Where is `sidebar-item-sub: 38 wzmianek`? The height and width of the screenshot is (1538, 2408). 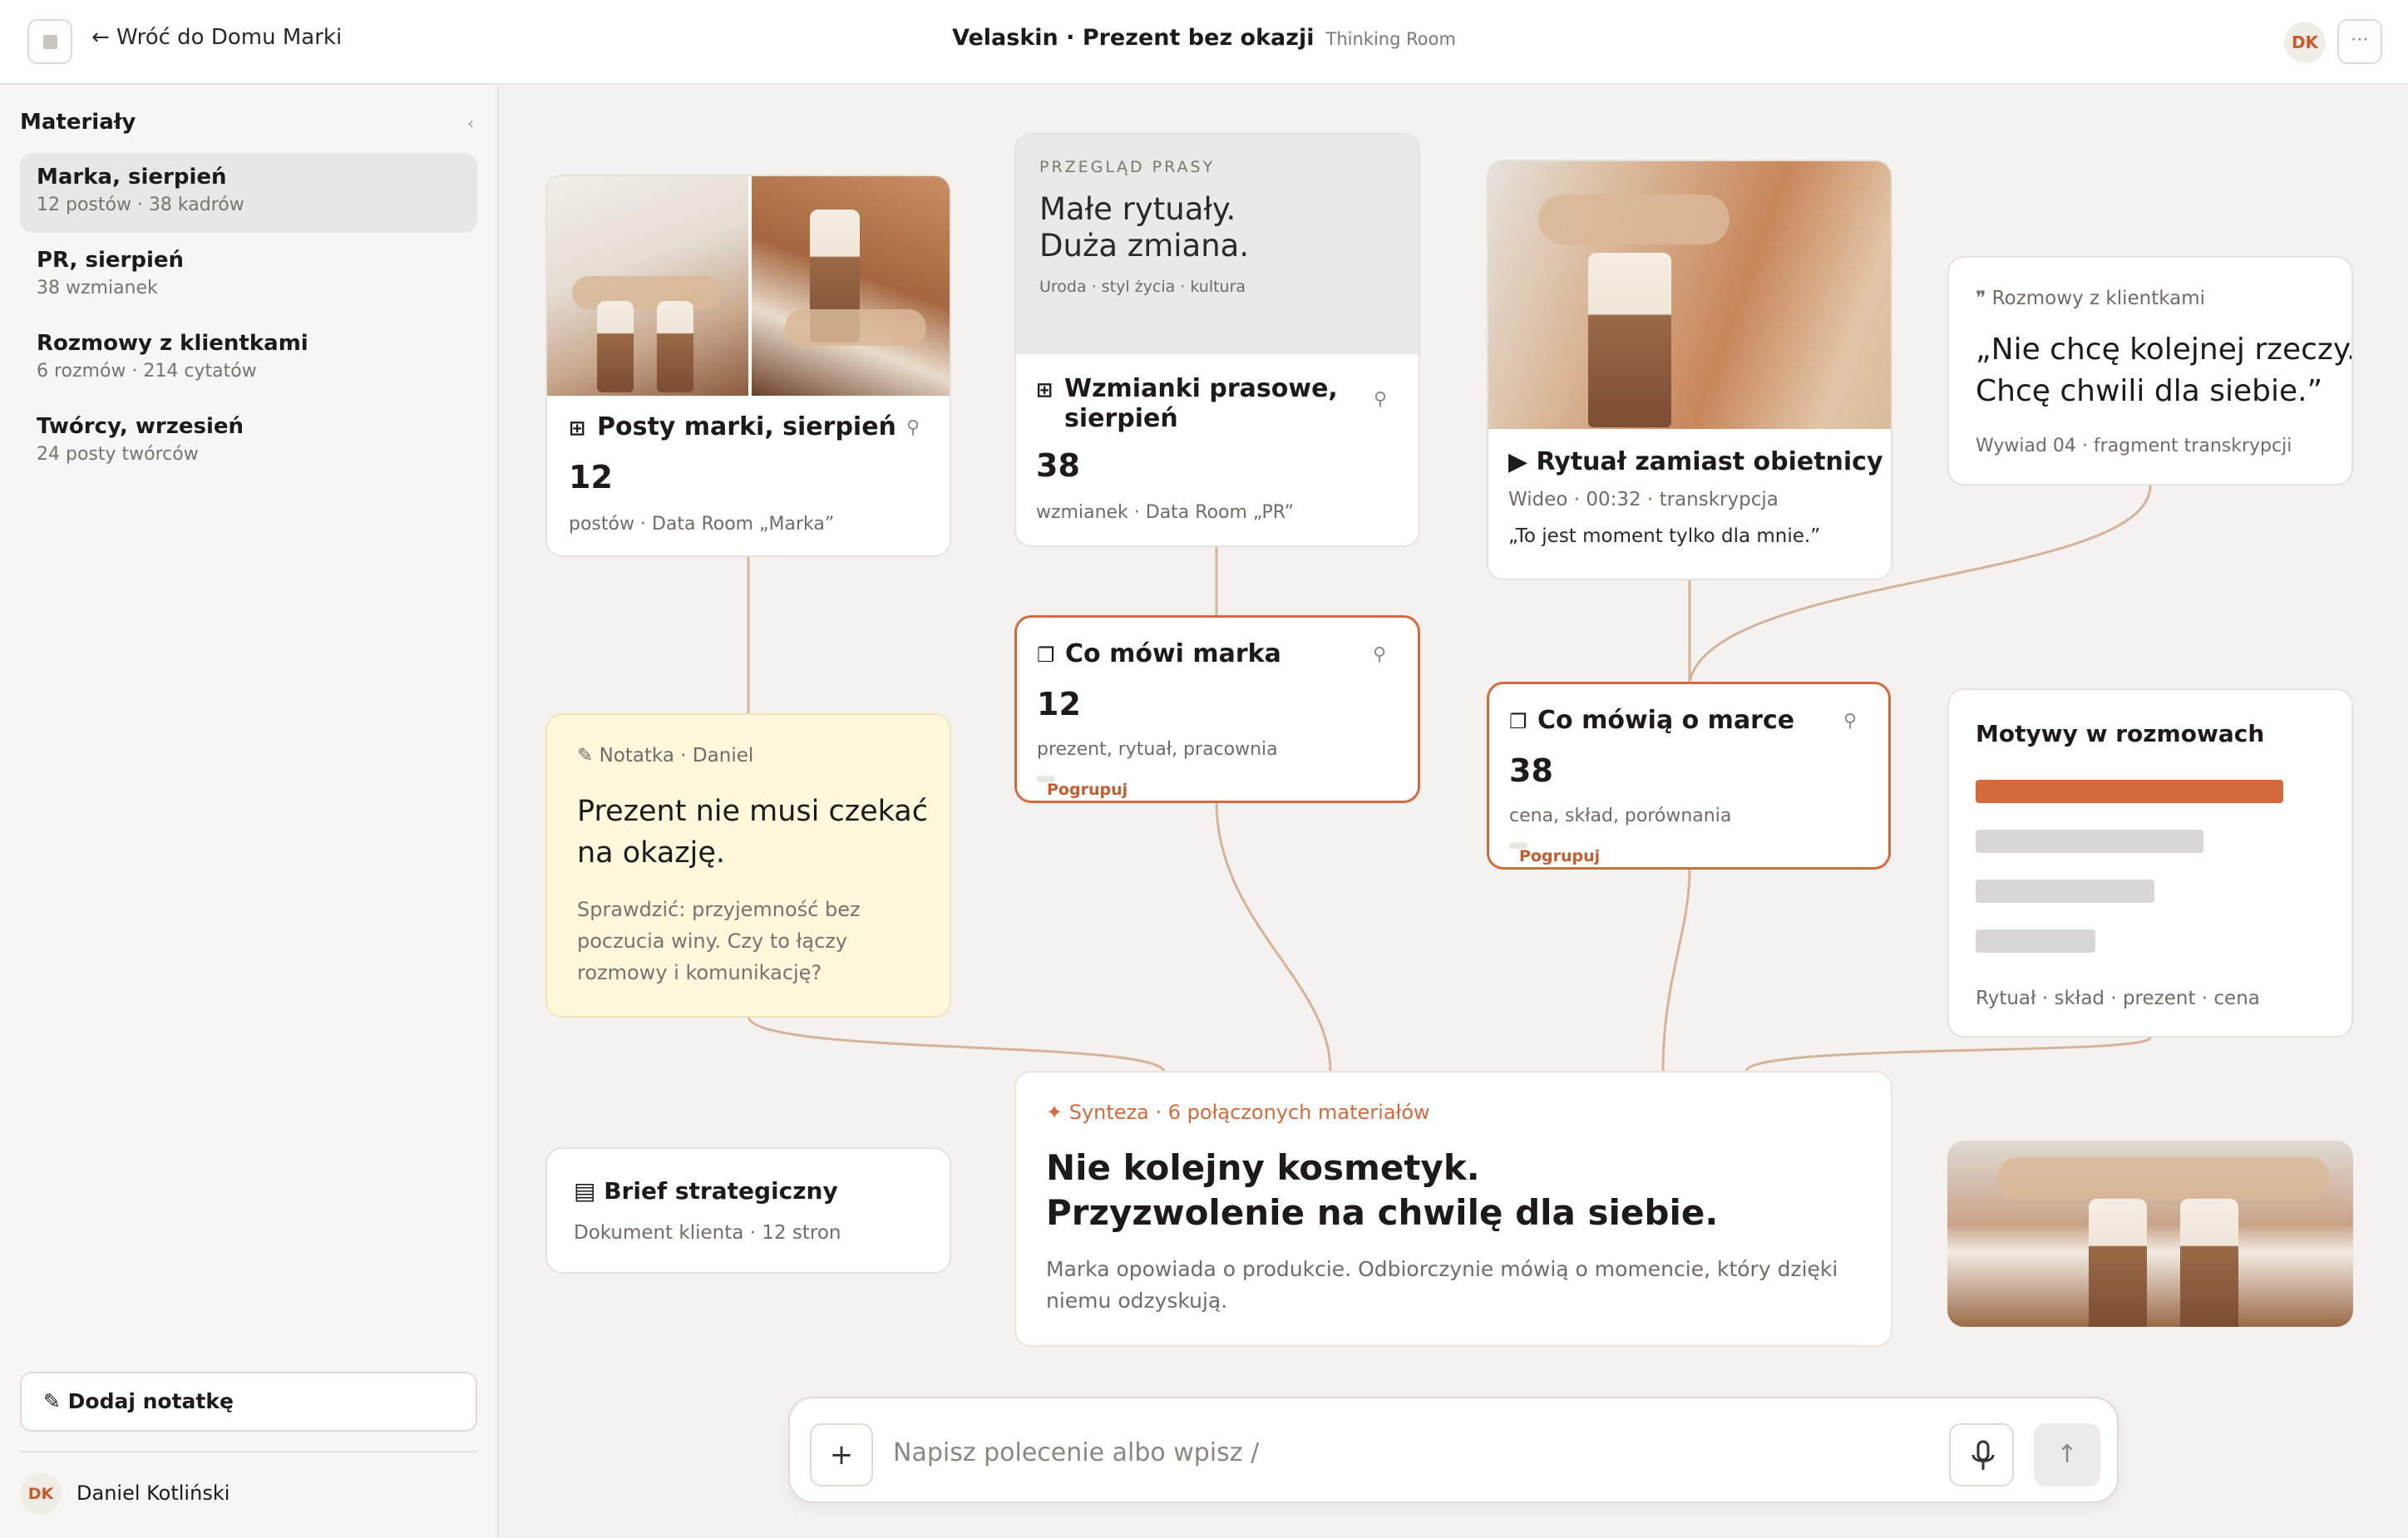 sidebar-item-sub: 38 wzmianek is located at coordinates (98, 288).